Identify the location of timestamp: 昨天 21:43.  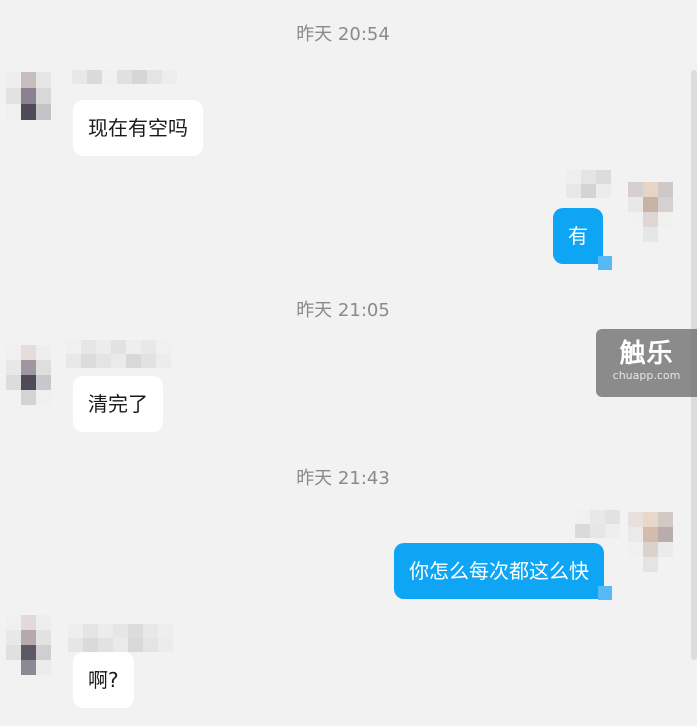
(343, 478).